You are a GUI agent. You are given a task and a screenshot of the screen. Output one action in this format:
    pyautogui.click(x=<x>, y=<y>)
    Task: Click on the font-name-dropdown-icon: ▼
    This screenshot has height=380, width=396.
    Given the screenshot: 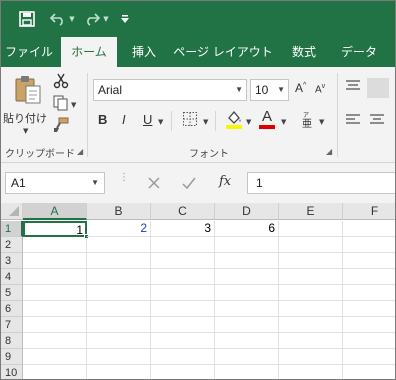 What is the action you would take?
    pyautogui.click(x=239, y=90)
    